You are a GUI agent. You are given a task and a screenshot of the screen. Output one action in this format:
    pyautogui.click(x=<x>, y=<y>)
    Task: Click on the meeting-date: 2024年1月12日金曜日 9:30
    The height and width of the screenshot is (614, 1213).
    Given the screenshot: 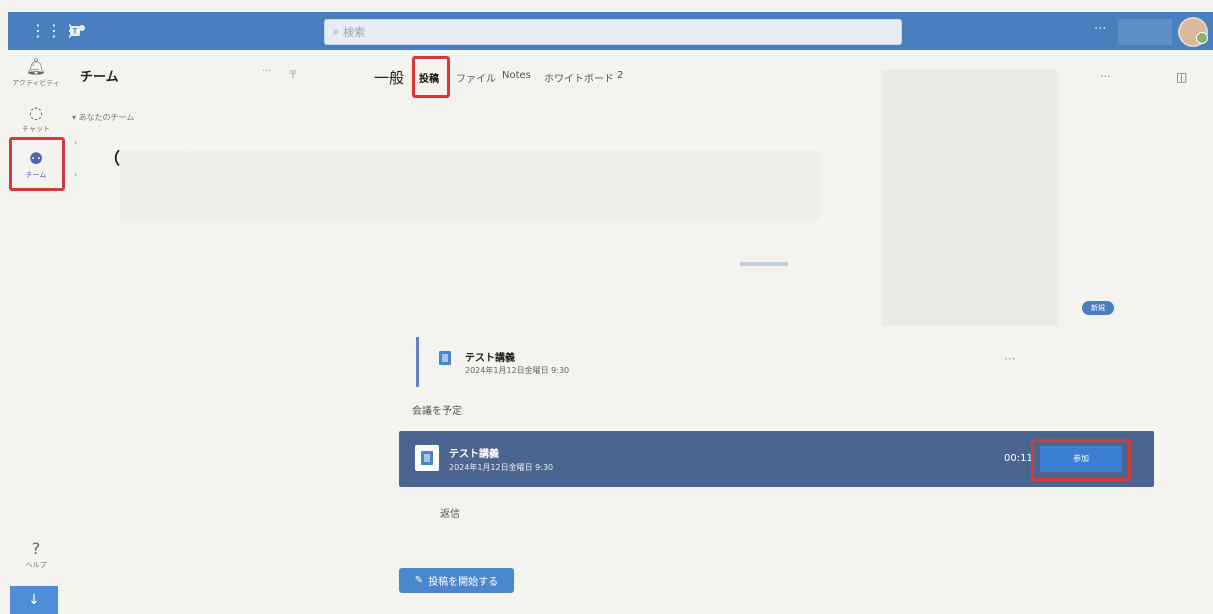 What is the action you would take?
    pyautogui.click(x=501, y=467)
    